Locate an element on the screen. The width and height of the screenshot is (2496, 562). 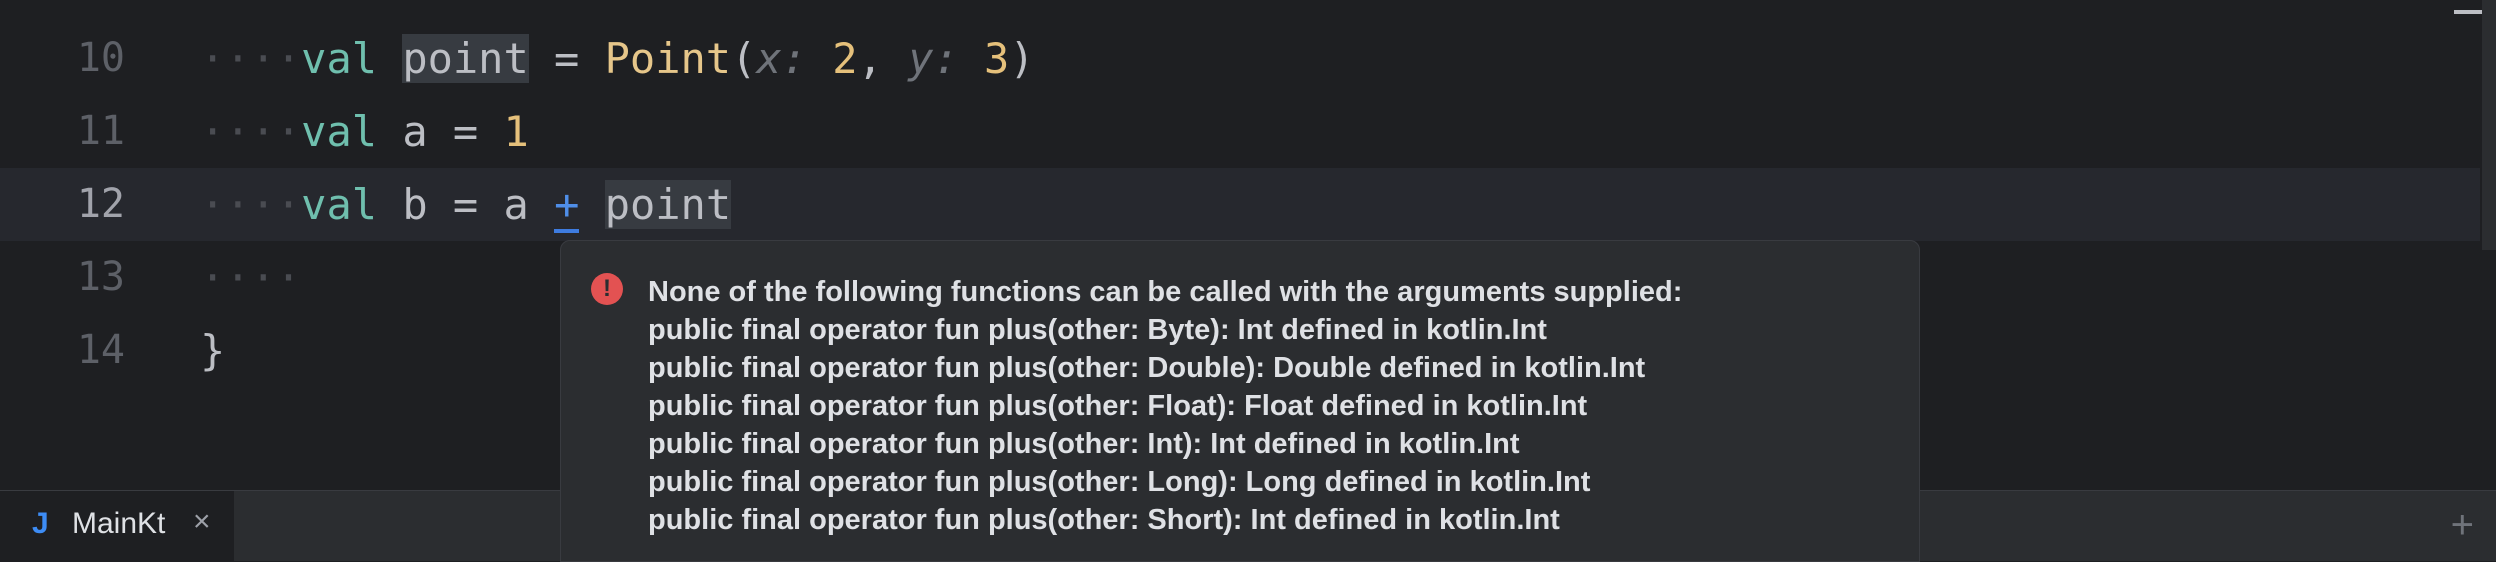
number-literal: 1 is located at coordinates (516, 131).